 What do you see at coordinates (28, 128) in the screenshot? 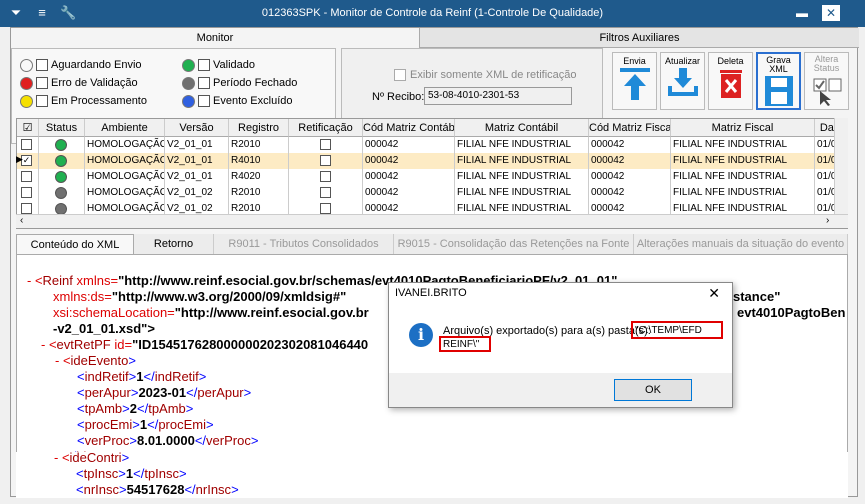
I see `header-select: ☑` at bounding box center [28, 128].